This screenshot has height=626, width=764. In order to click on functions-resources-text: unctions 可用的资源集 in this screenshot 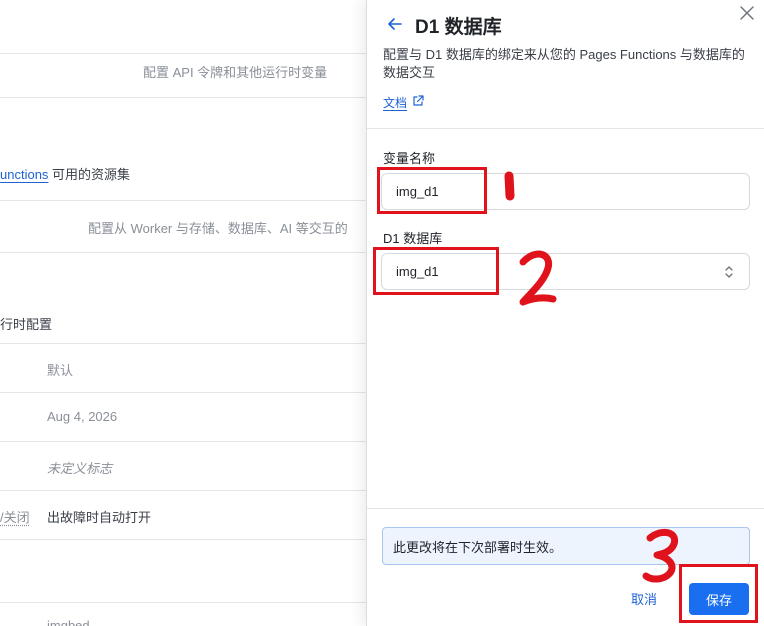, I will do `click(65, 173)`.